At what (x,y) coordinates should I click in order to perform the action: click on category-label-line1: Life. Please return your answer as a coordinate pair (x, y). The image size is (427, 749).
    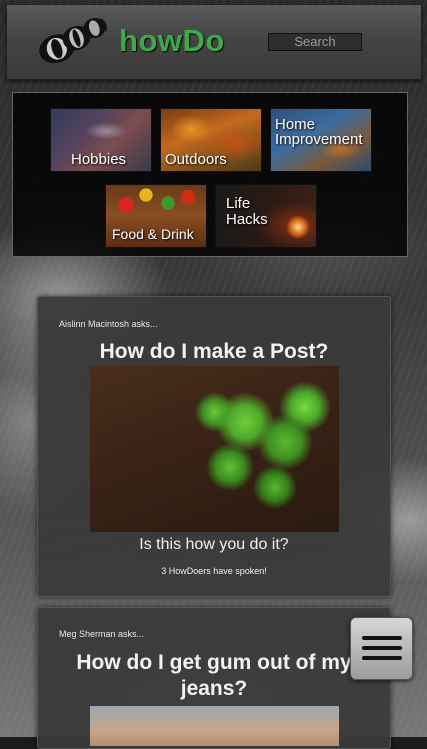
    Looking at the image, I should click on (238, 203).